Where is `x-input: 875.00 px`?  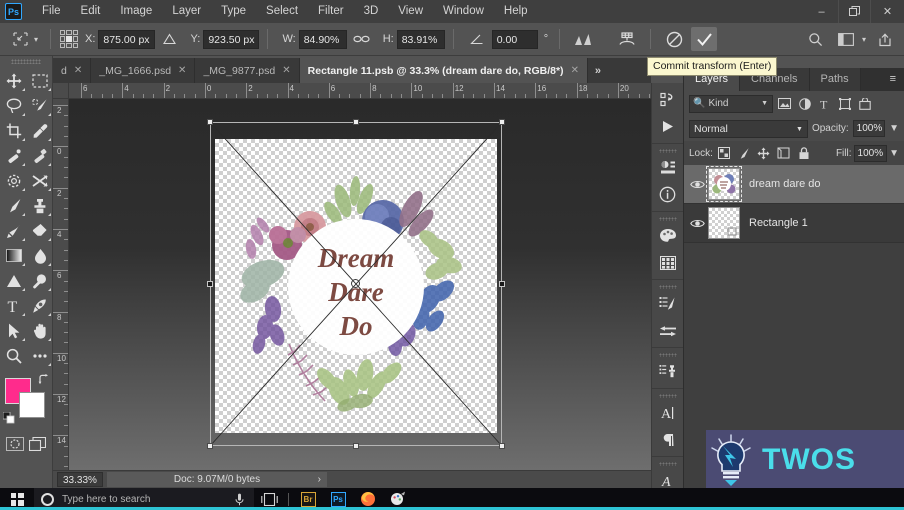
x-input: 875.00 px is located at coordinates (126, 39).